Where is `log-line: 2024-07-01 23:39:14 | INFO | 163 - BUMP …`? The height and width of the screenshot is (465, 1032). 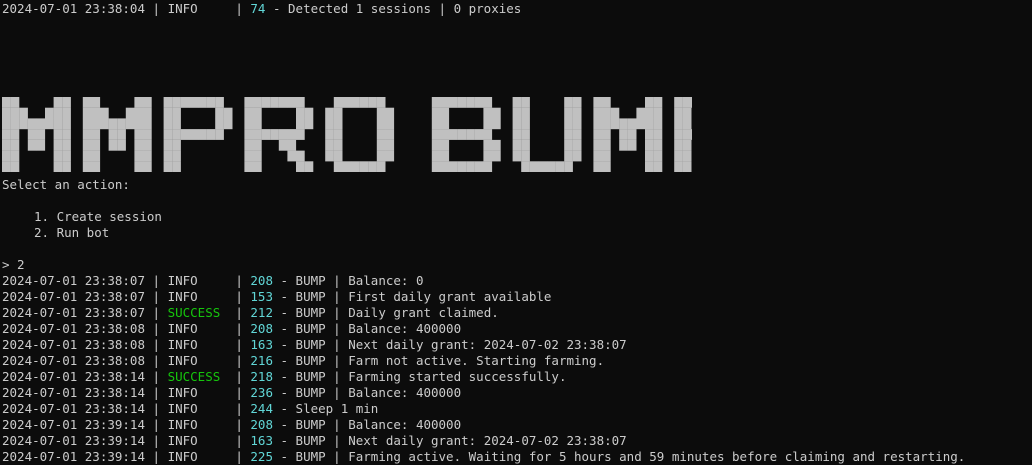
log-line: 2024-07-01 23:39:14 | INFO | 163 - BUMP … is located at coordinates (314, 440).